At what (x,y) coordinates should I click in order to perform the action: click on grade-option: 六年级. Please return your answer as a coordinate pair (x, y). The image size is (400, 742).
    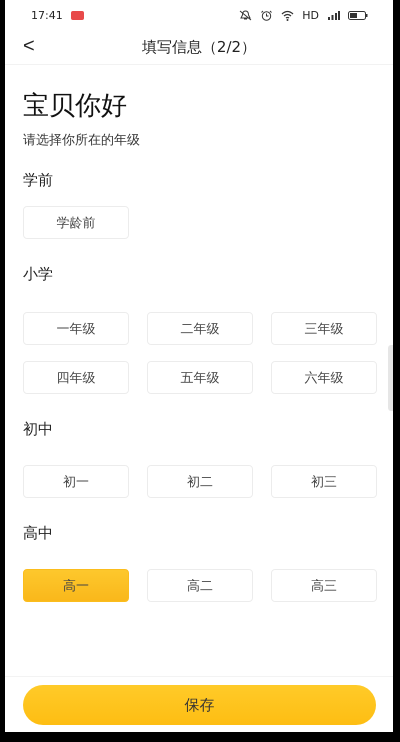
    Looking at the image, I should click on (324, 377).